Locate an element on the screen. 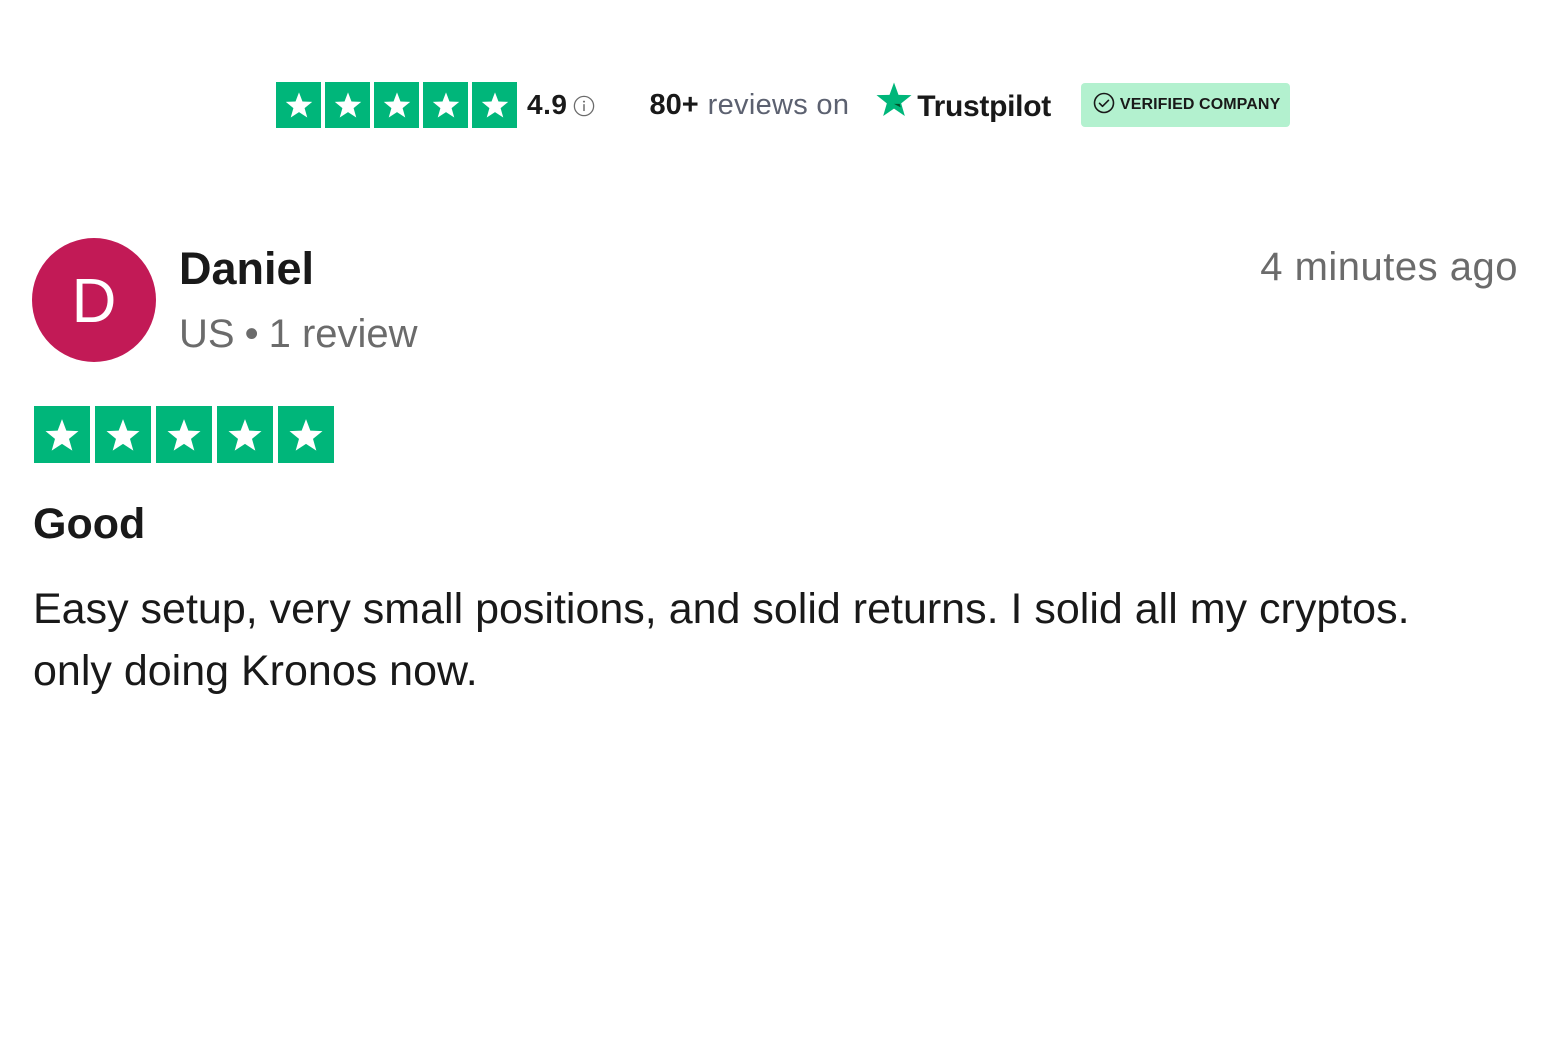 The image size is (1560, 1050). info-circle-icon is located at coordinates (584, 106).